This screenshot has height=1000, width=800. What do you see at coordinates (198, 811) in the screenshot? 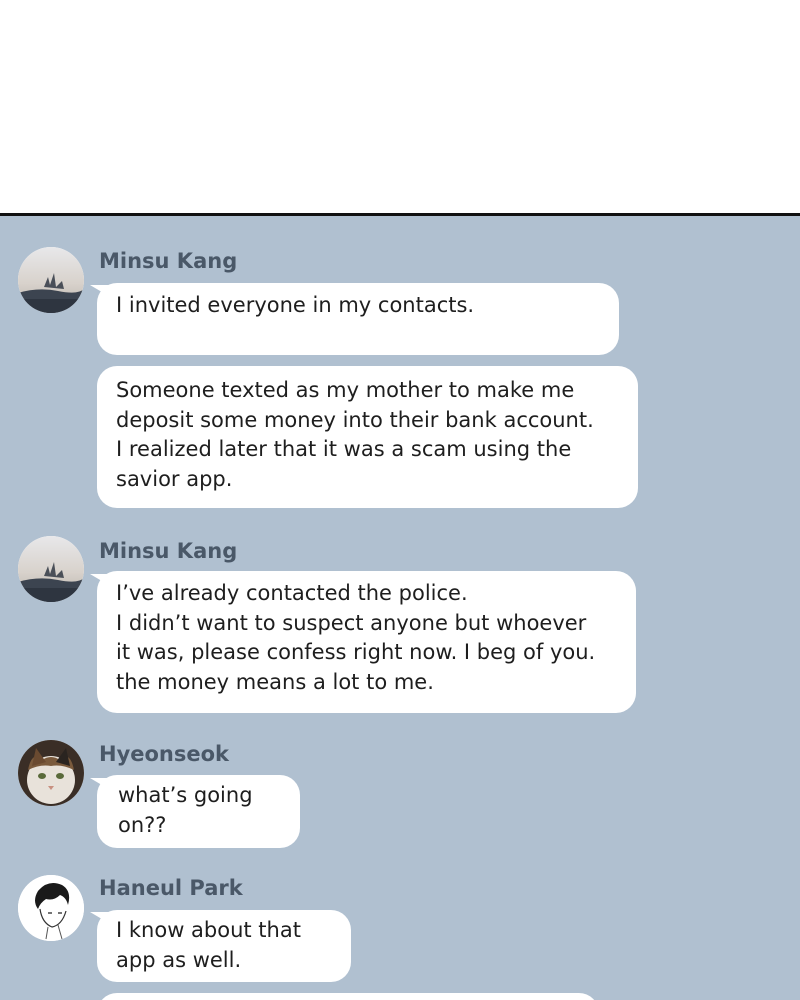
I see `message-bubble: what’s going on??` at bounding box center [198, 811].